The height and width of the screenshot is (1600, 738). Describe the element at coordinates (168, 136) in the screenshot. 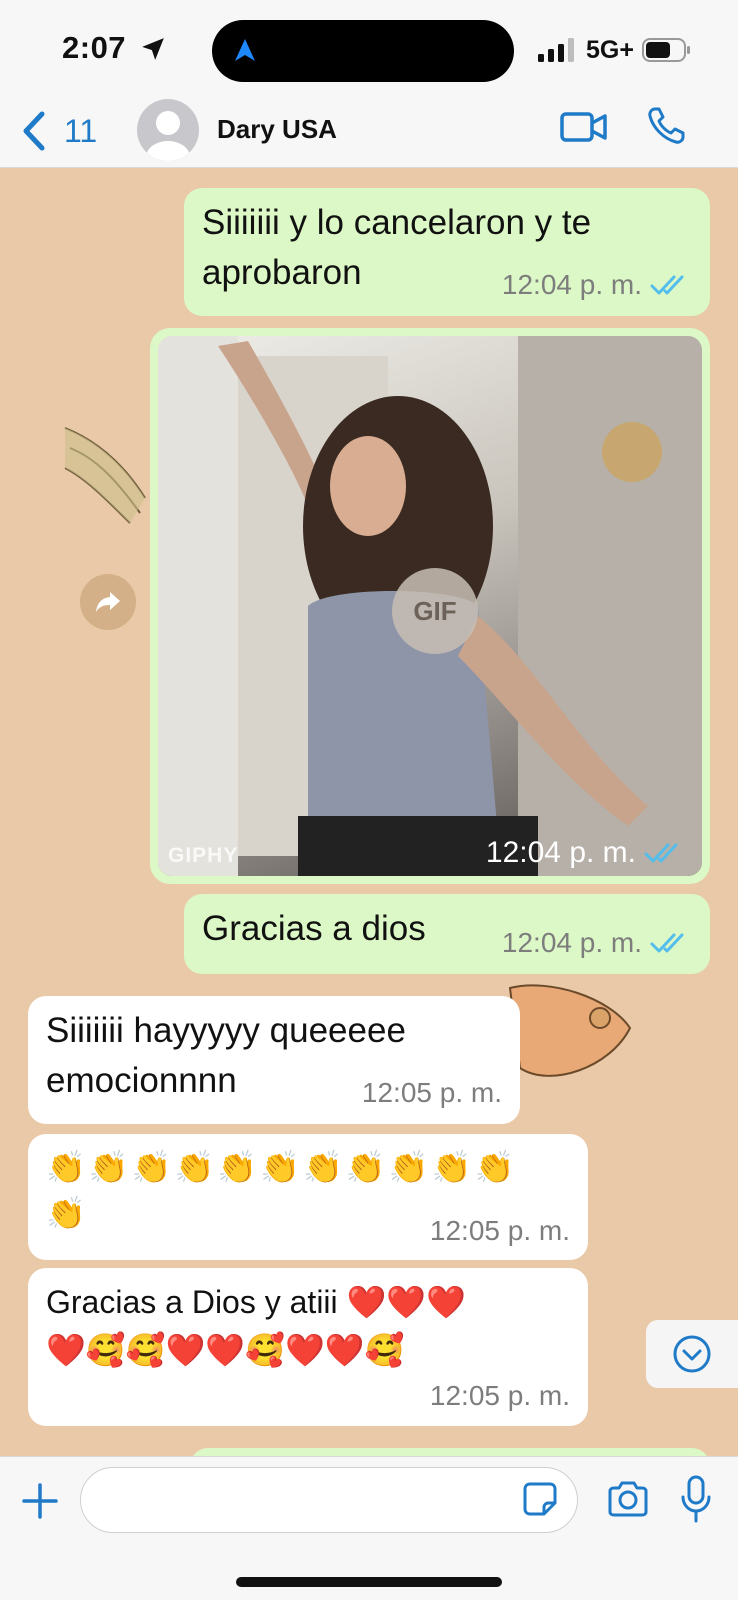

I see `avatar-icon` at that location.